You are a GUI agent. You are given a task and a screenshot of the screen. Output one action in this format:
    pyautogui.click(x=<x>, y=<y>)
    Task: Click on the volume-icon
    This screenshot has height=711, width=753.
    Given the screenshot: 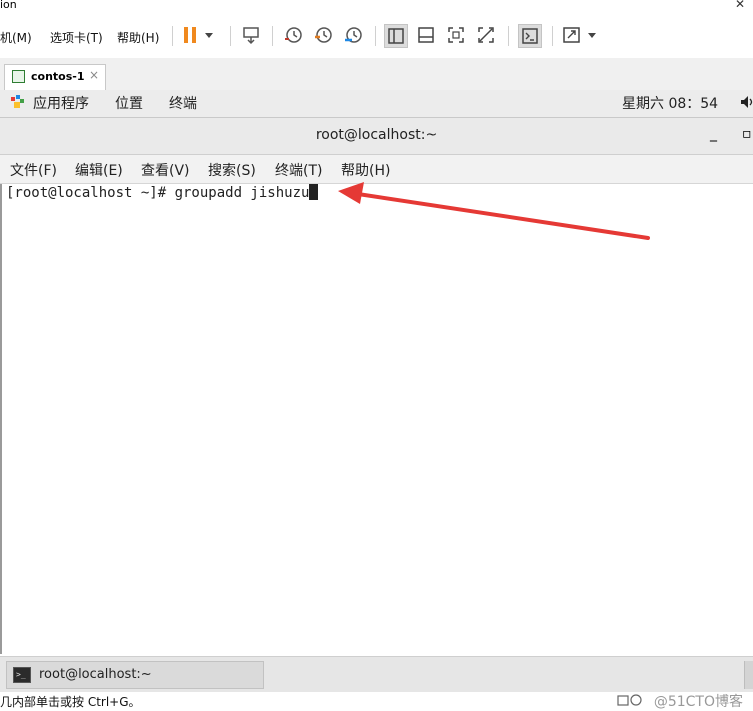 What is the action you would take?
    pyautogui.click(x=746, y=104)
    